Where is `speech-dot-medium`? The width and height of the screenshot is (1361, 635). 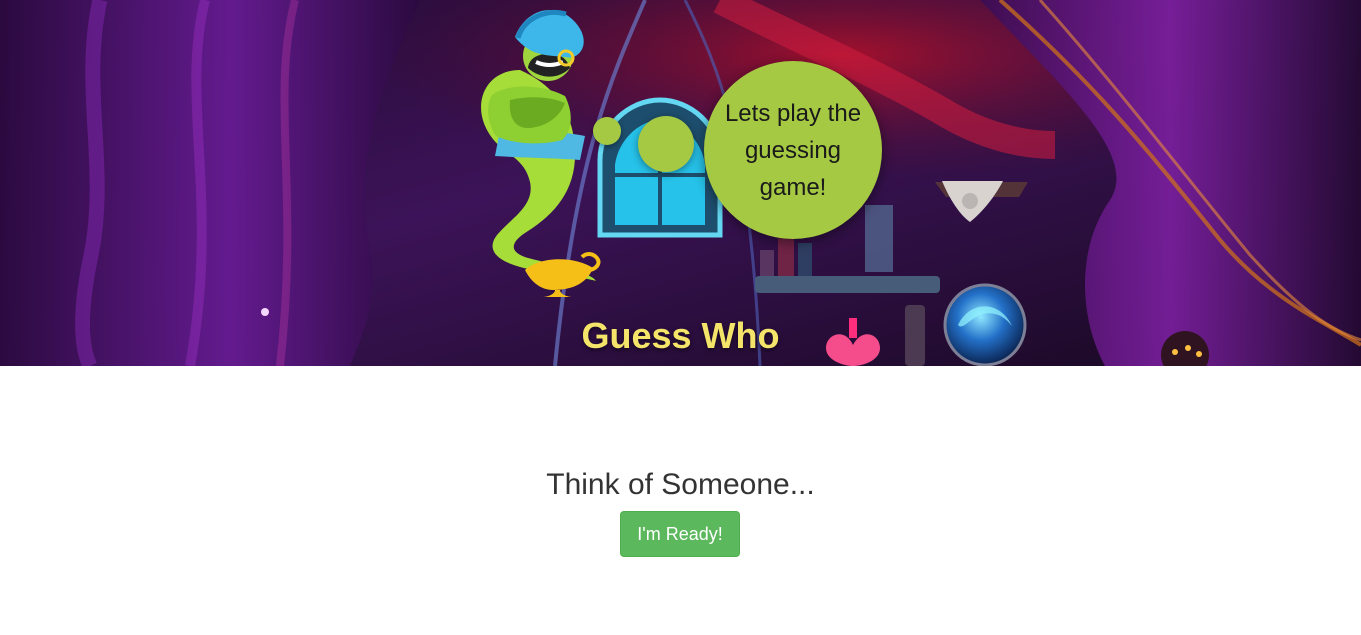 speech-dot-medium is located at coordinates (666, 144).